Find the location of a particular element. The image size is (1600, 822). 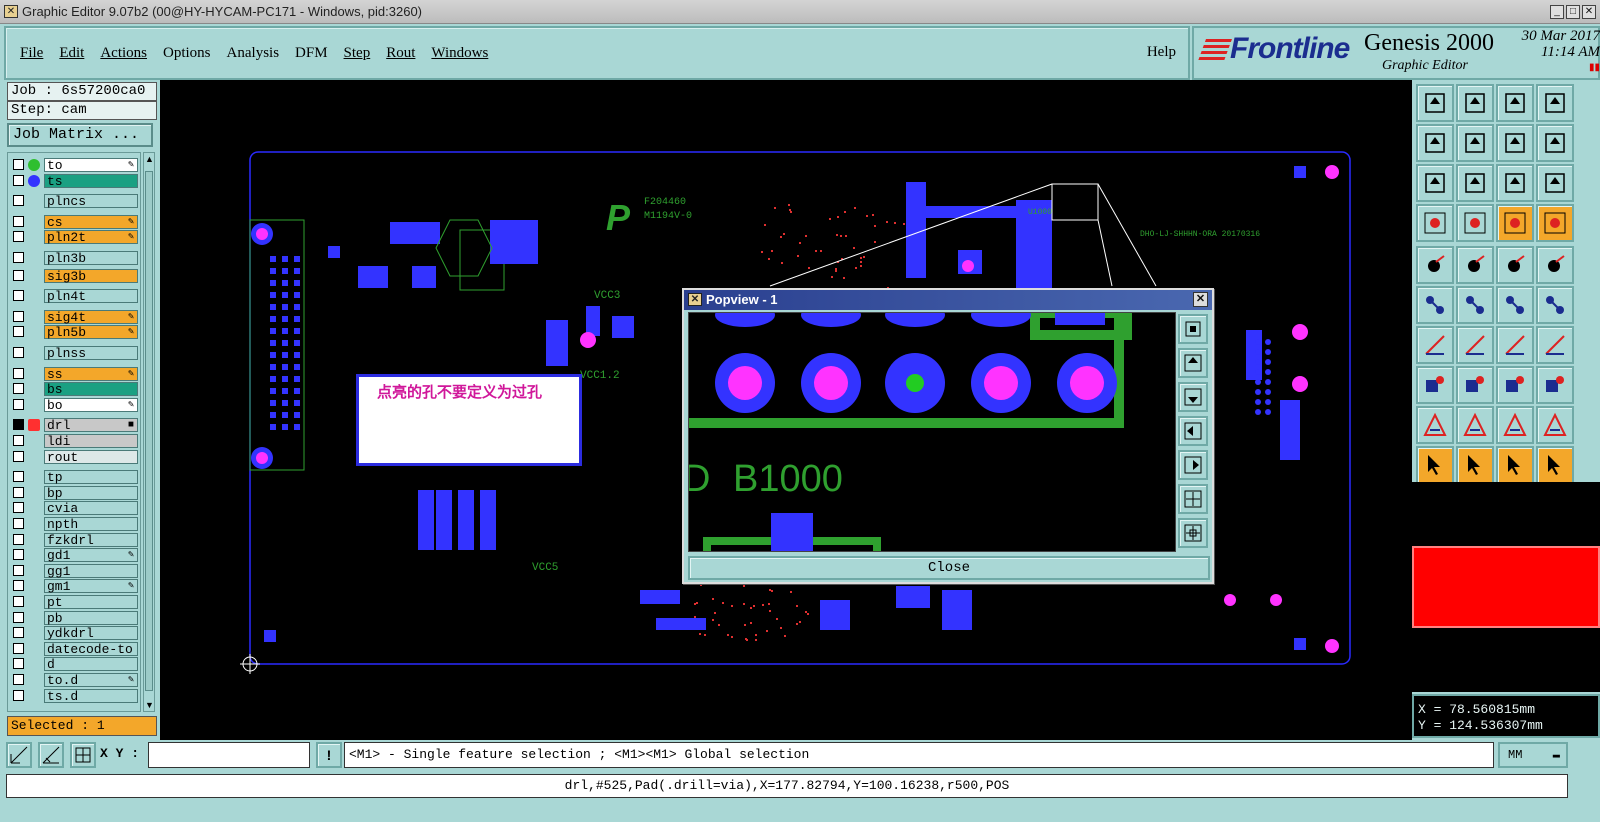

triangle-add-button is located at coordinates (1515, 425).